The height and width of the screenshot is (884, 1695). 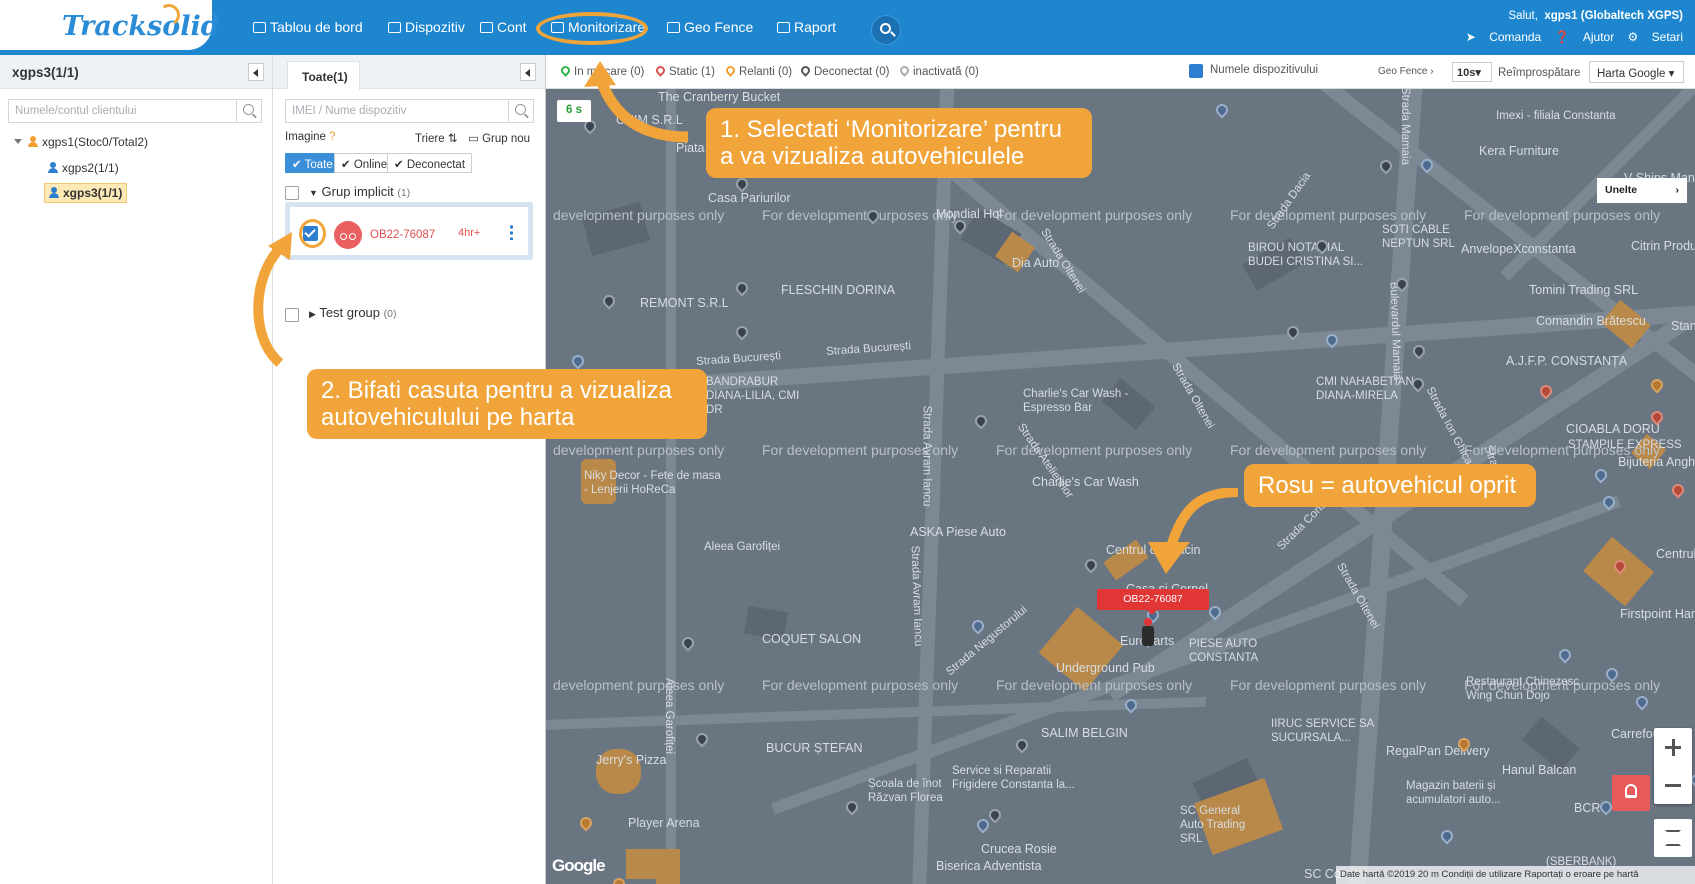 What do you see at coordinates (86, 193) in the screenshot?
I see `tree-node-xgps3: xgps3(1/1)` at bounding box center [86, 193].